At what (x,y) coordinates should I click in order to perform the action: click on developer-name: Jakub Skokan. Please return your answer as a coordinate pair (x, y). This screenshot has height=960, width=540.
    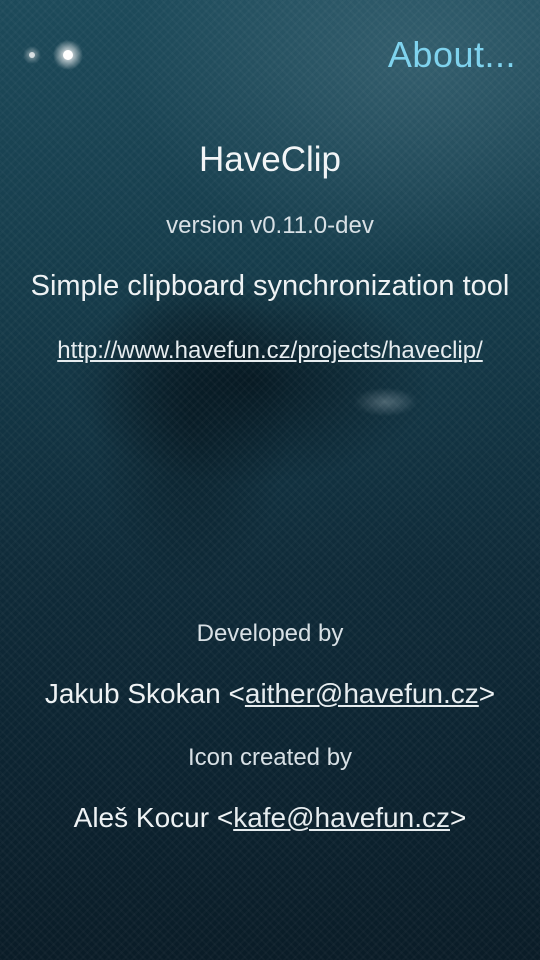
    Looking at the image, I should click on (132, 693).